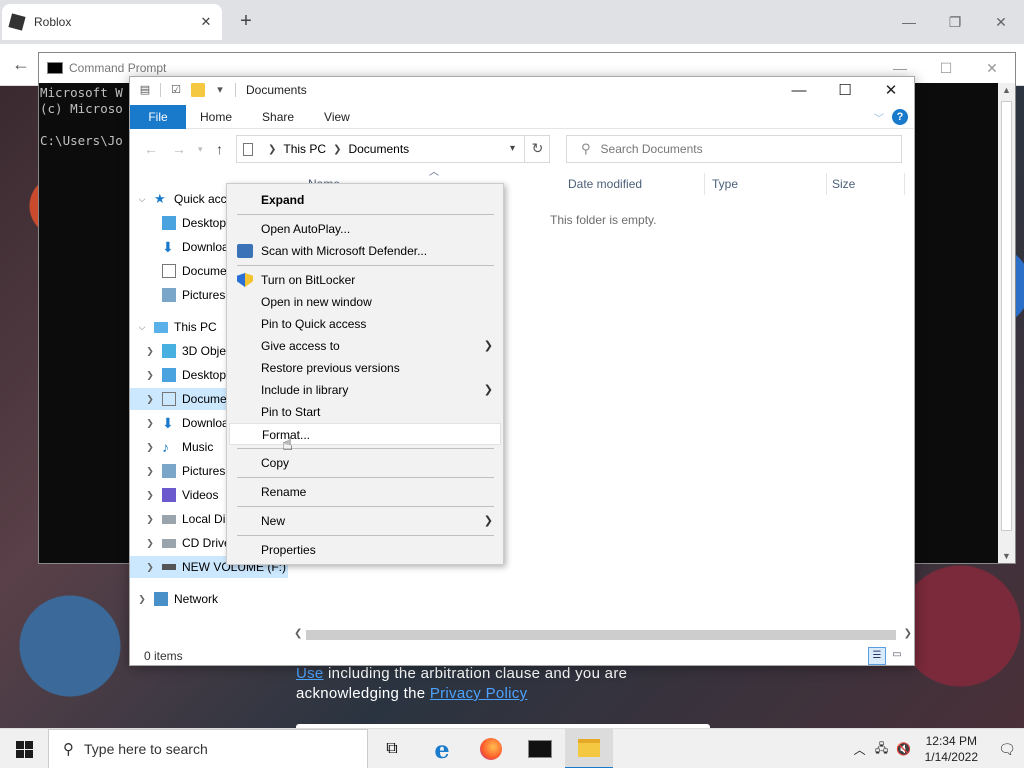  What do you see at coordinates (799, 90) in the screenshot?
I see `explorer-minimize-button: —` at bounding box center [799, 90].